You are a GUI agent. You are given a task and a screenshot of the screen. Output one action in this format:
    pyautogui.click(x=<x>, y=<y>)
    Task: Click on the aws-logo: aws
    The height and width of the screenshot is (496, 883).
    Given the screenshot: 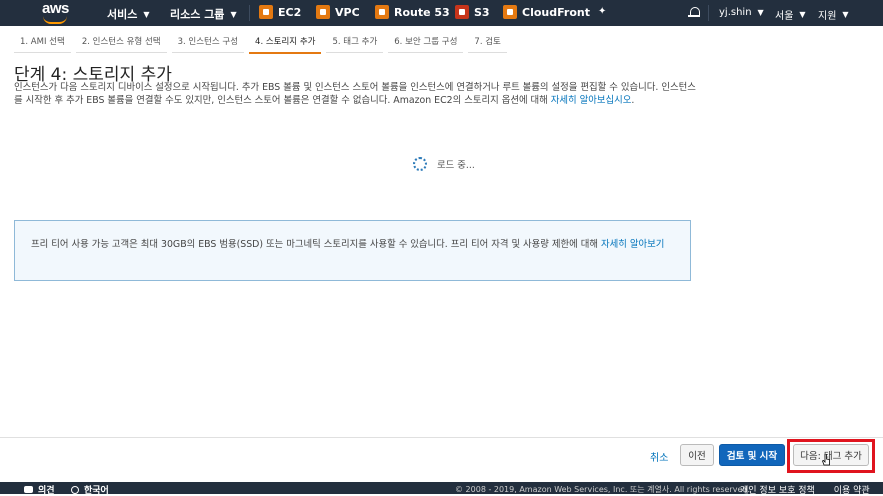 What is the action you would take?
    pyautogui.click(x=56, y=12)
    